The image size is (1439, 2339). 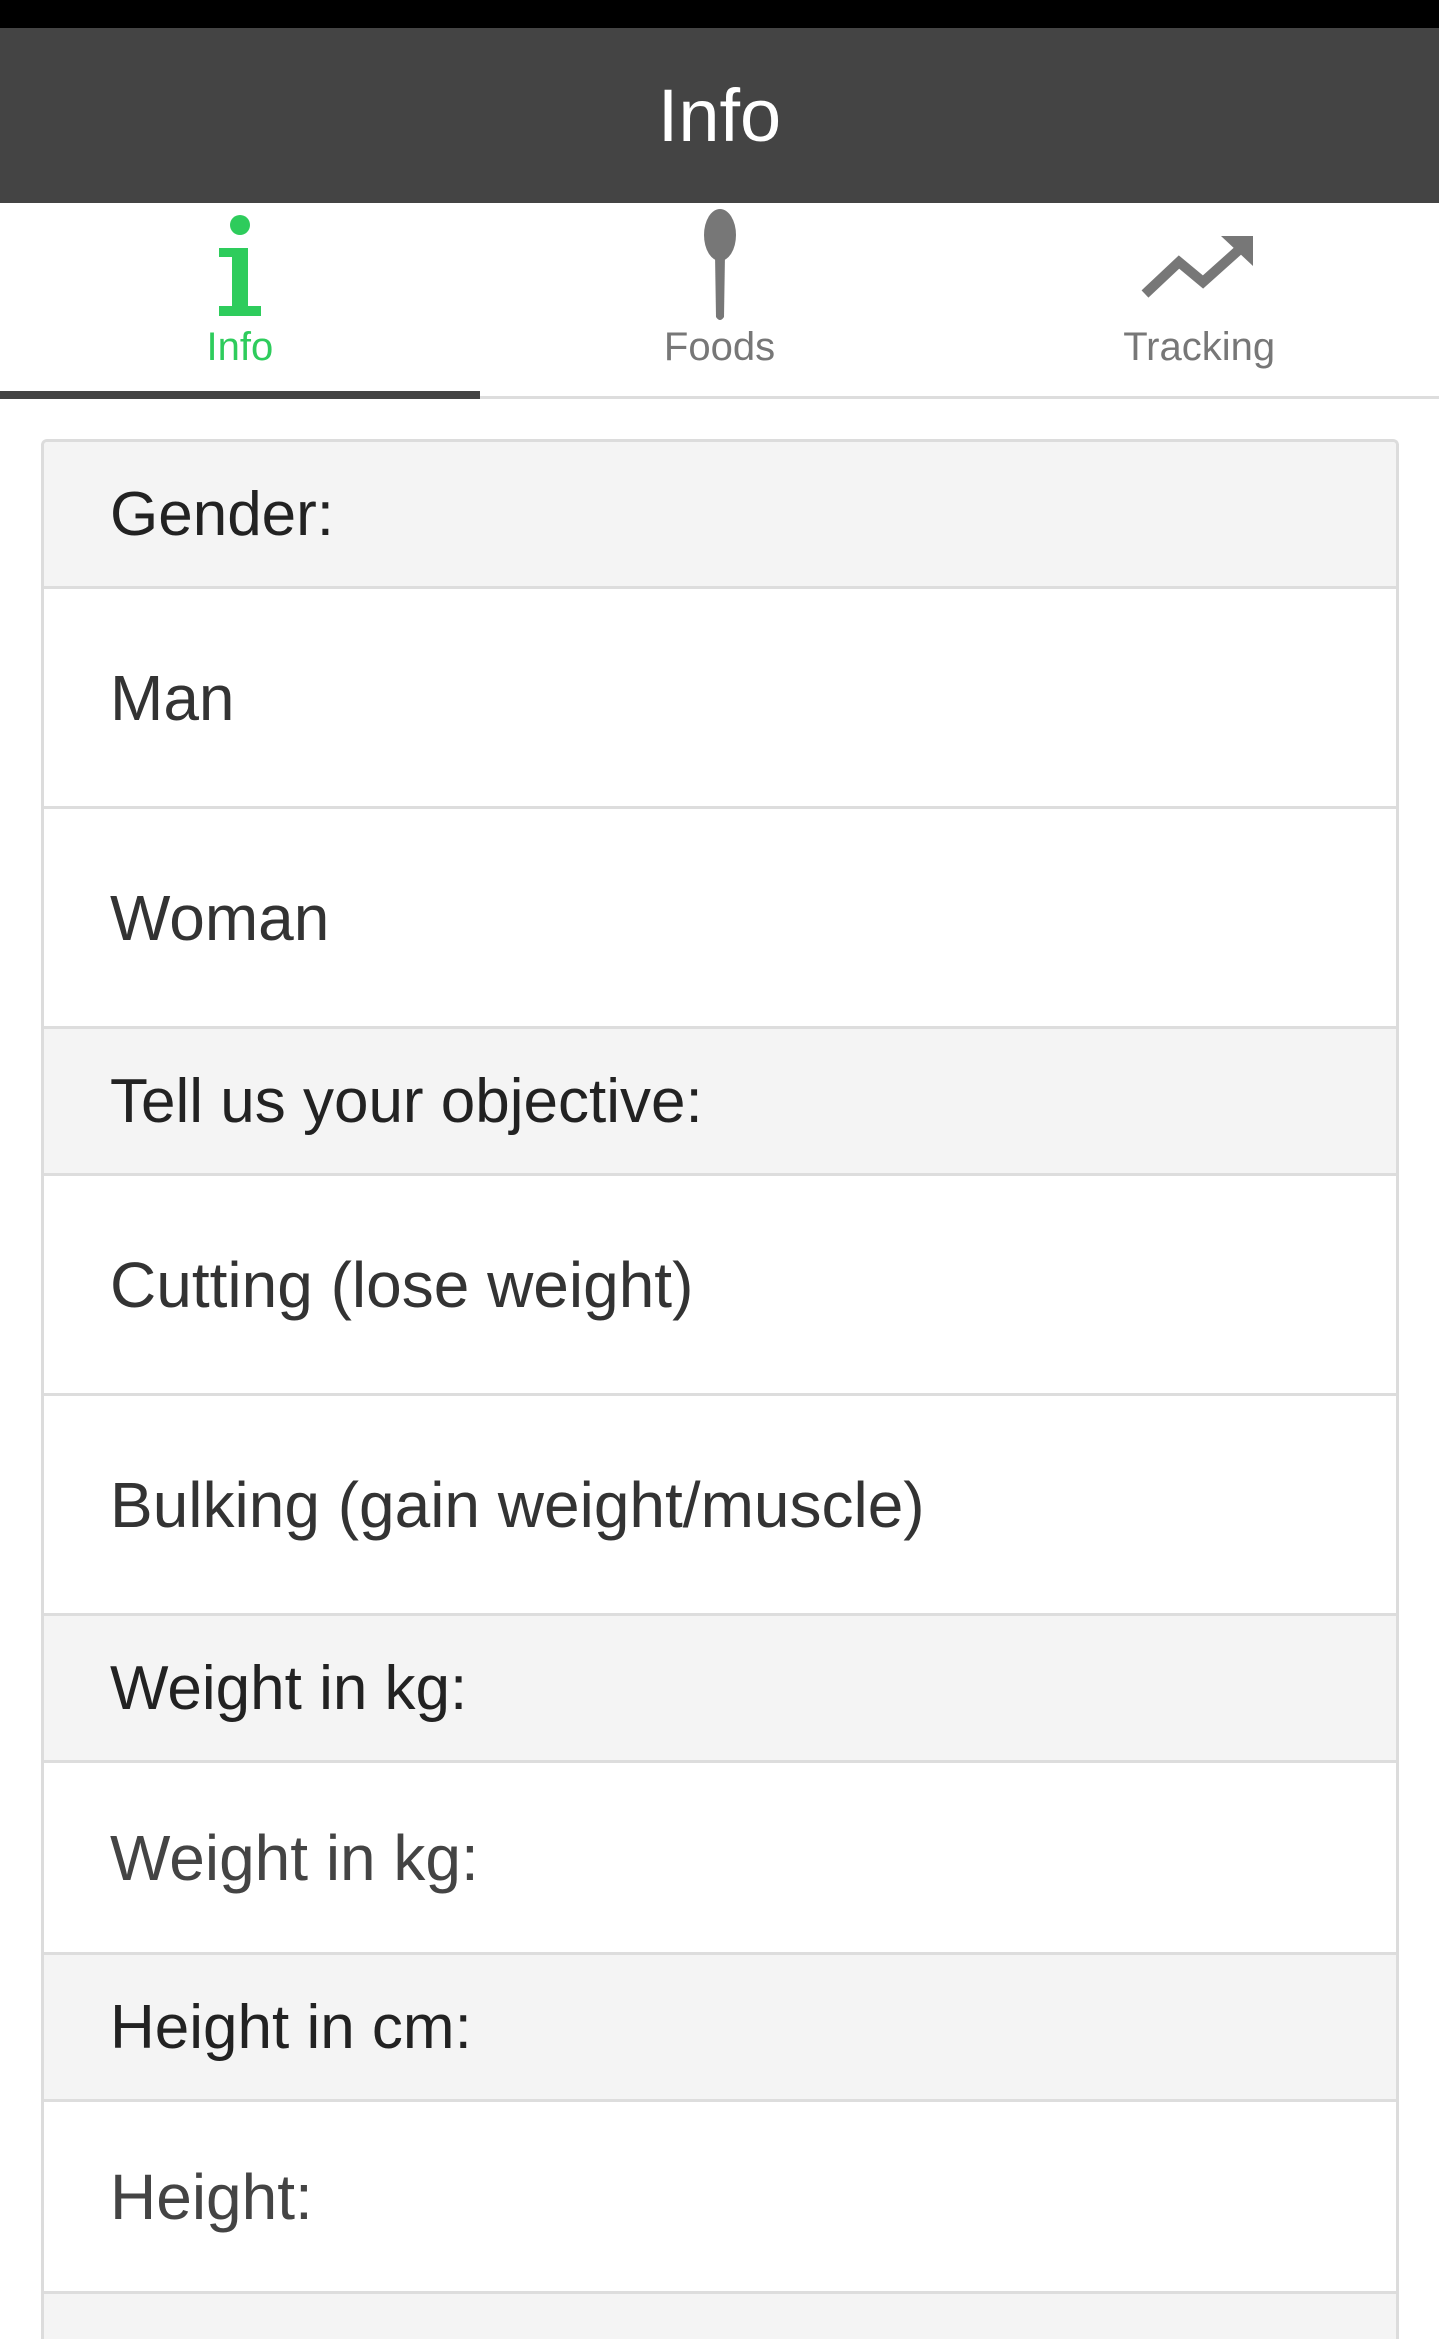 What do you see at coordinates (720, 266) in the screenshot?
I see `spoon-icon` at bounding box center [720, 266].